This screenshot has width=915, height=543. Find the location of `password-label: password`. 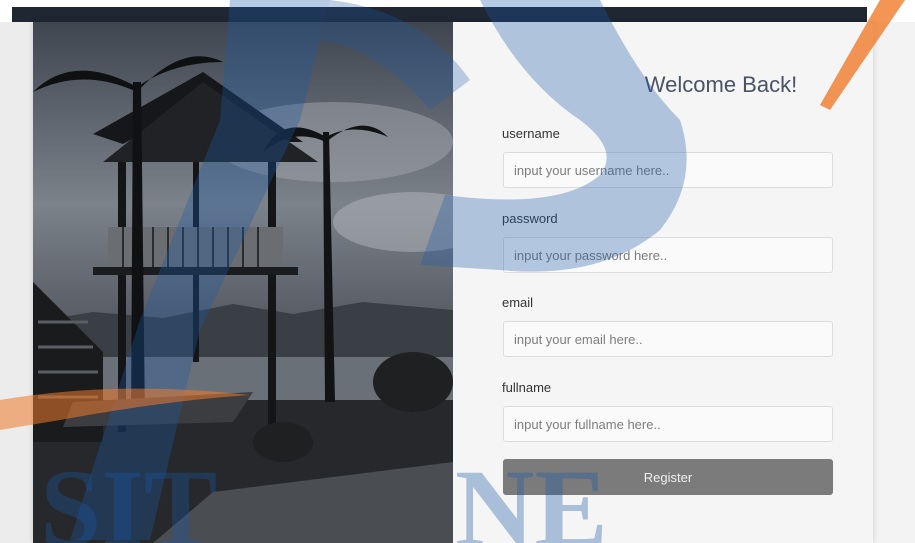

password-label: password is located at coordinates (530, 218).